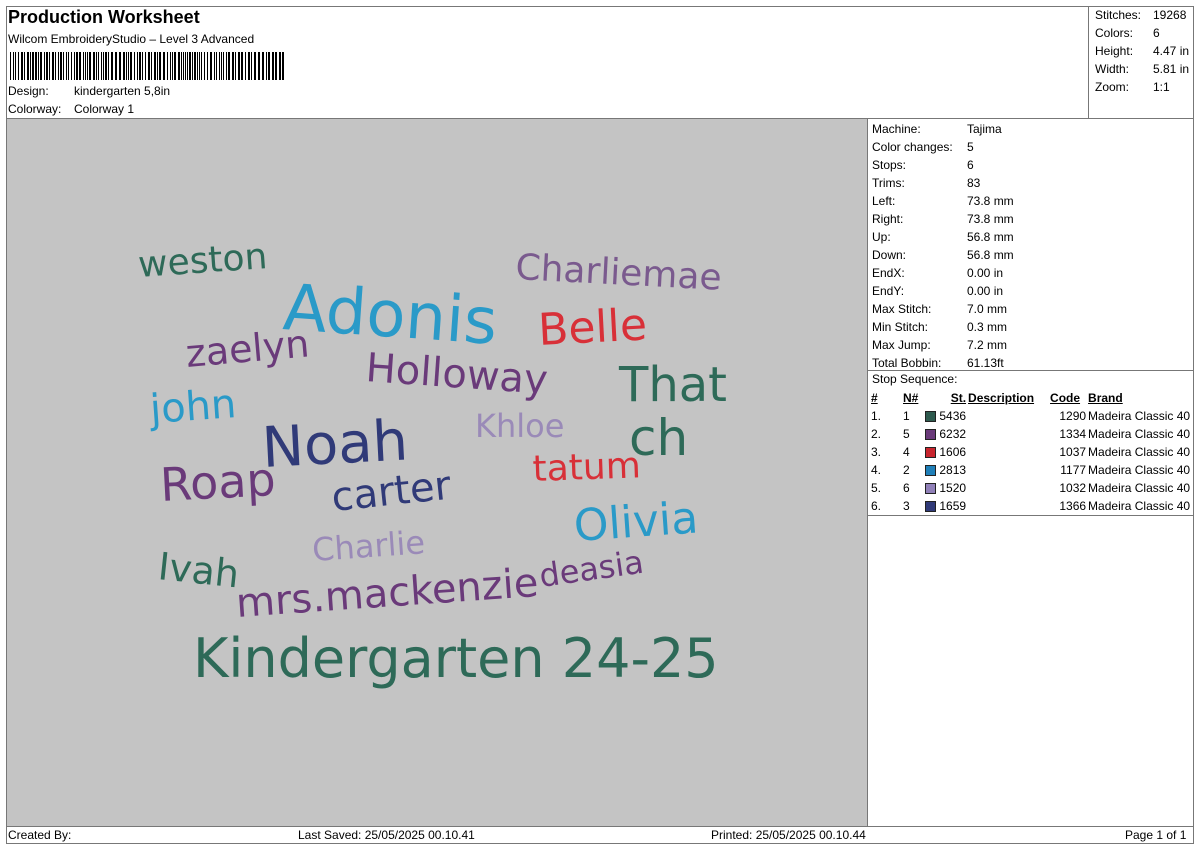 The image size is (1200, 848). I want to click on last-saved: Last Saved: 25/05/2025 00.10.41, so click(386, 835).